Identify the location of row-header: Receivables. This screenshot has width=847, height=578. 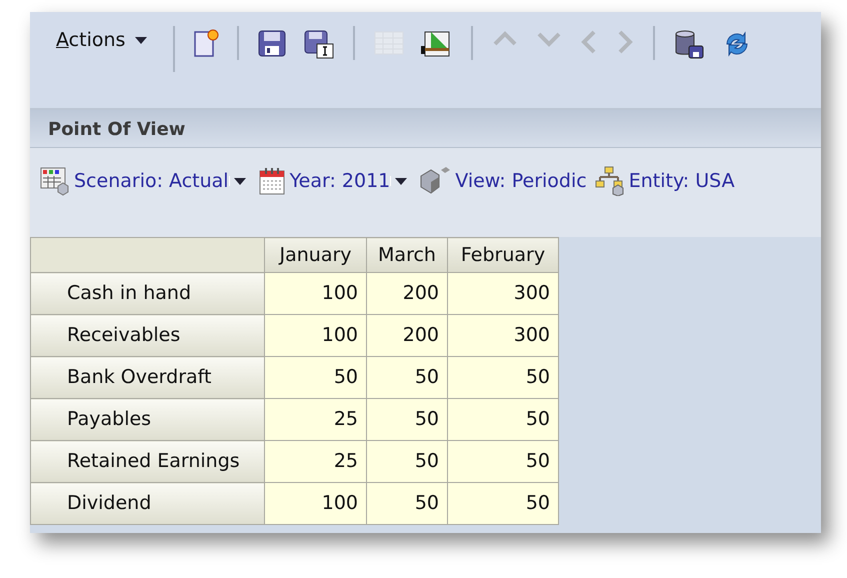
(147, 335).